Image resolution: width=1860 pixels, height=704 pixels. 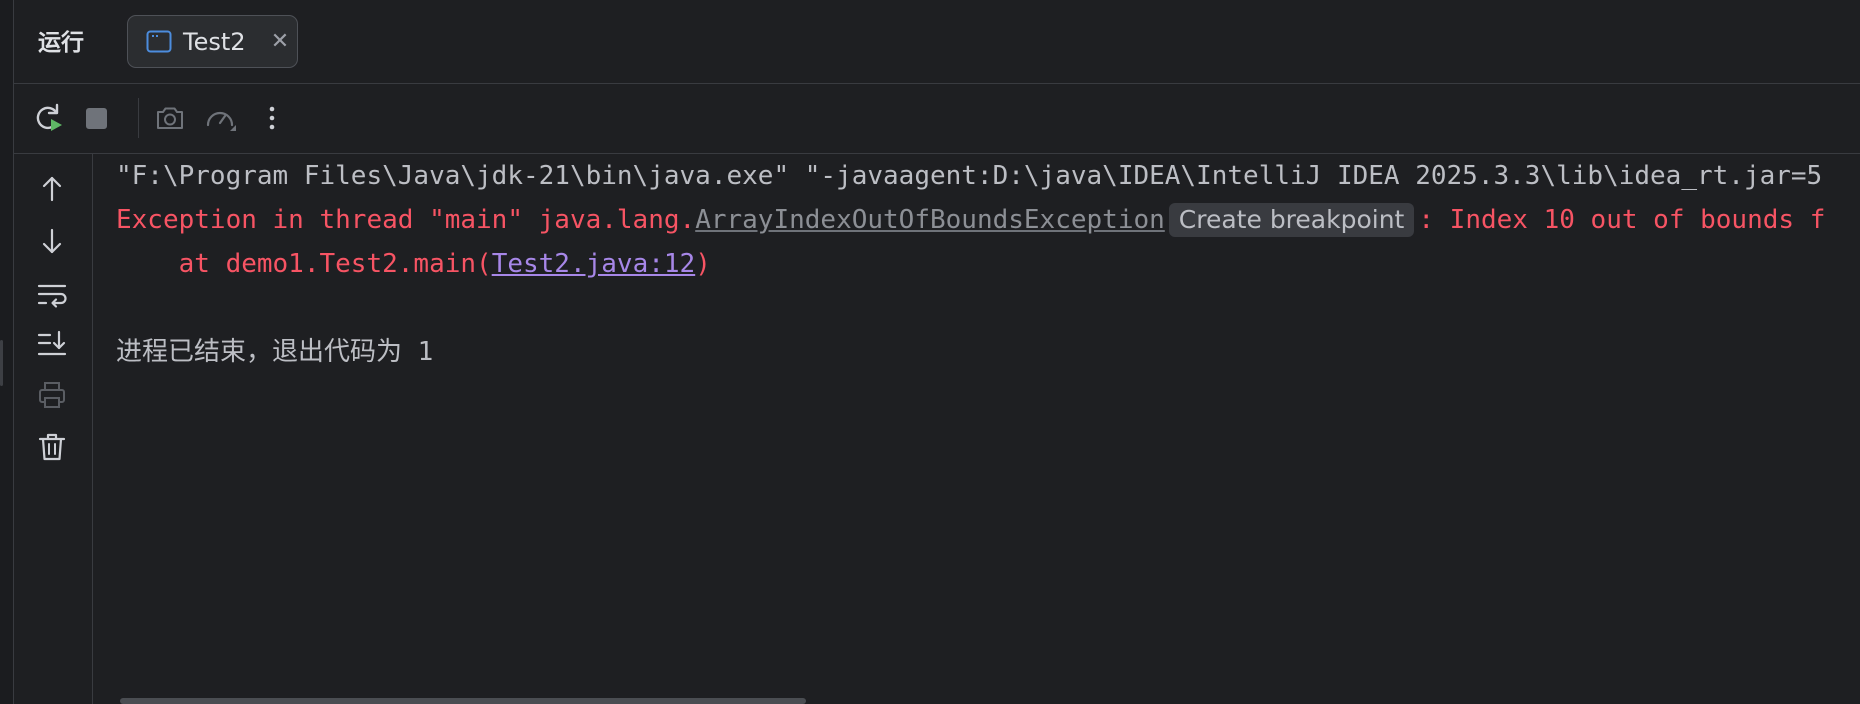 I want to click on rerun-icon, so click(x=49, y=117).